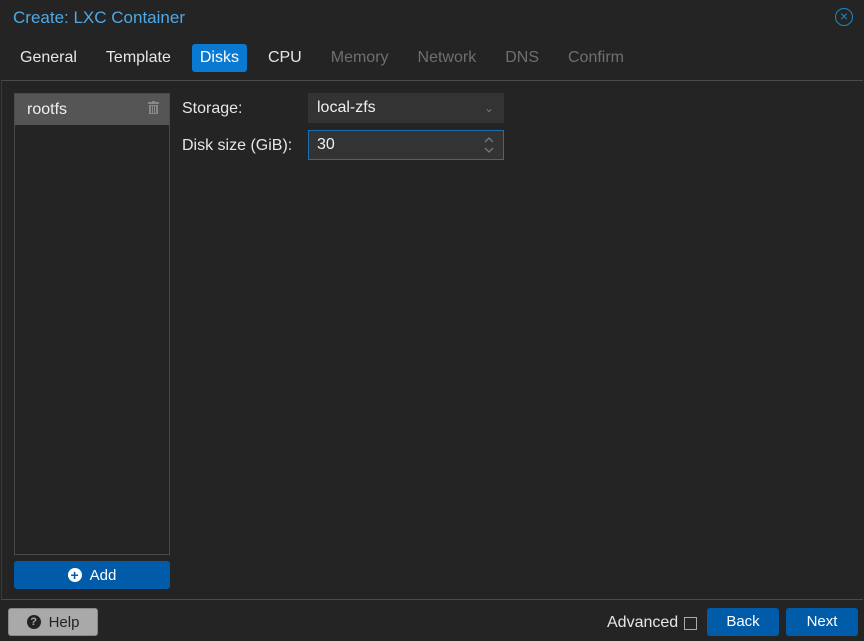 This screenshot has width=864, height=641. What do you see at coordinates (326, 144) in the screenshot?
I see `disk-size-value: 30` at bounding box center [326, 144].